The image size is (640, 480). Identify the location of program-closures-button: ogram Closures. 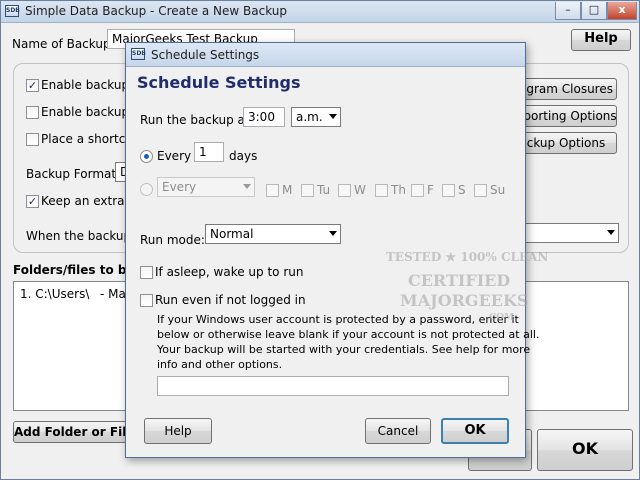
(566, 89).